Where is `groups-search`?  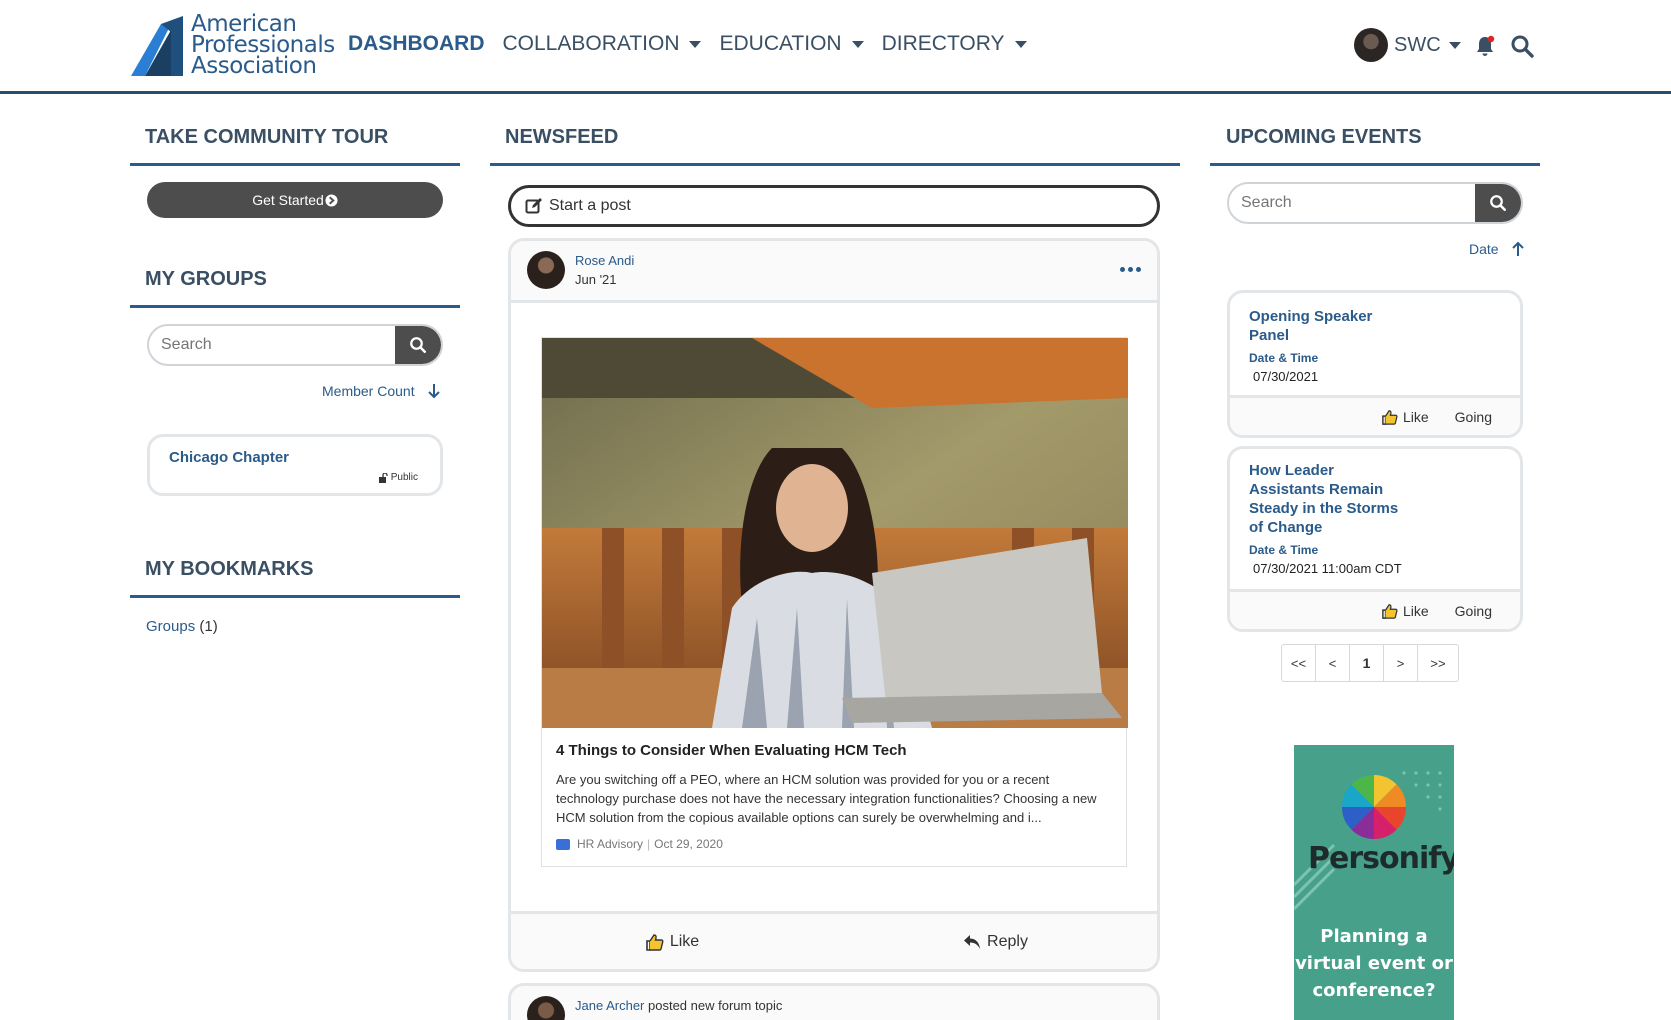 groups-search is located at coordinates (295, 345).